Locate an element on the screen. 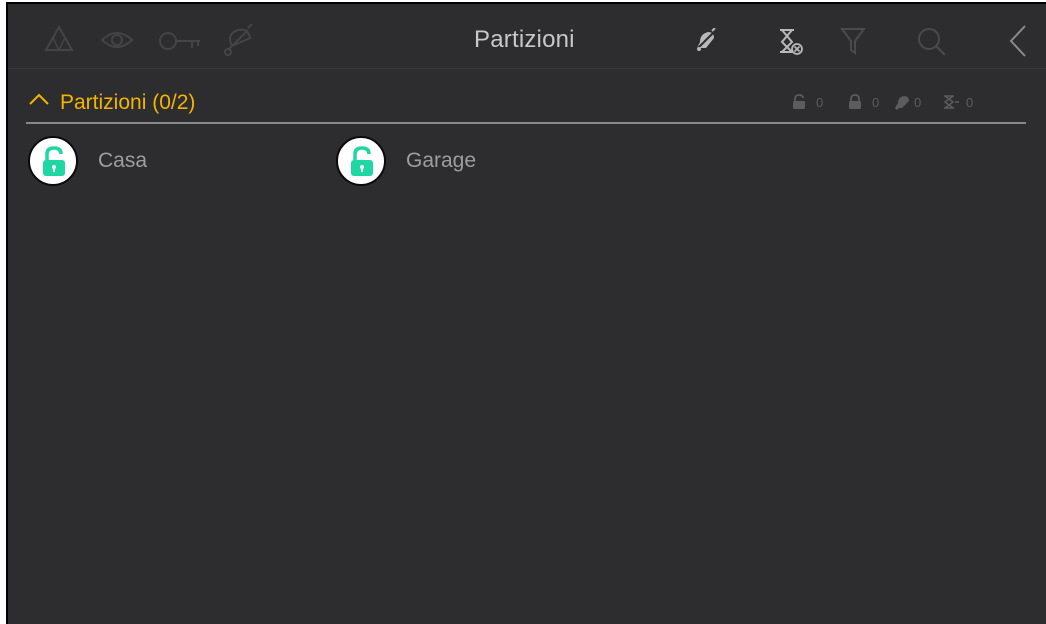 The image size is (1046, 624). hourglass-icon is located at coordinates (951, 102).